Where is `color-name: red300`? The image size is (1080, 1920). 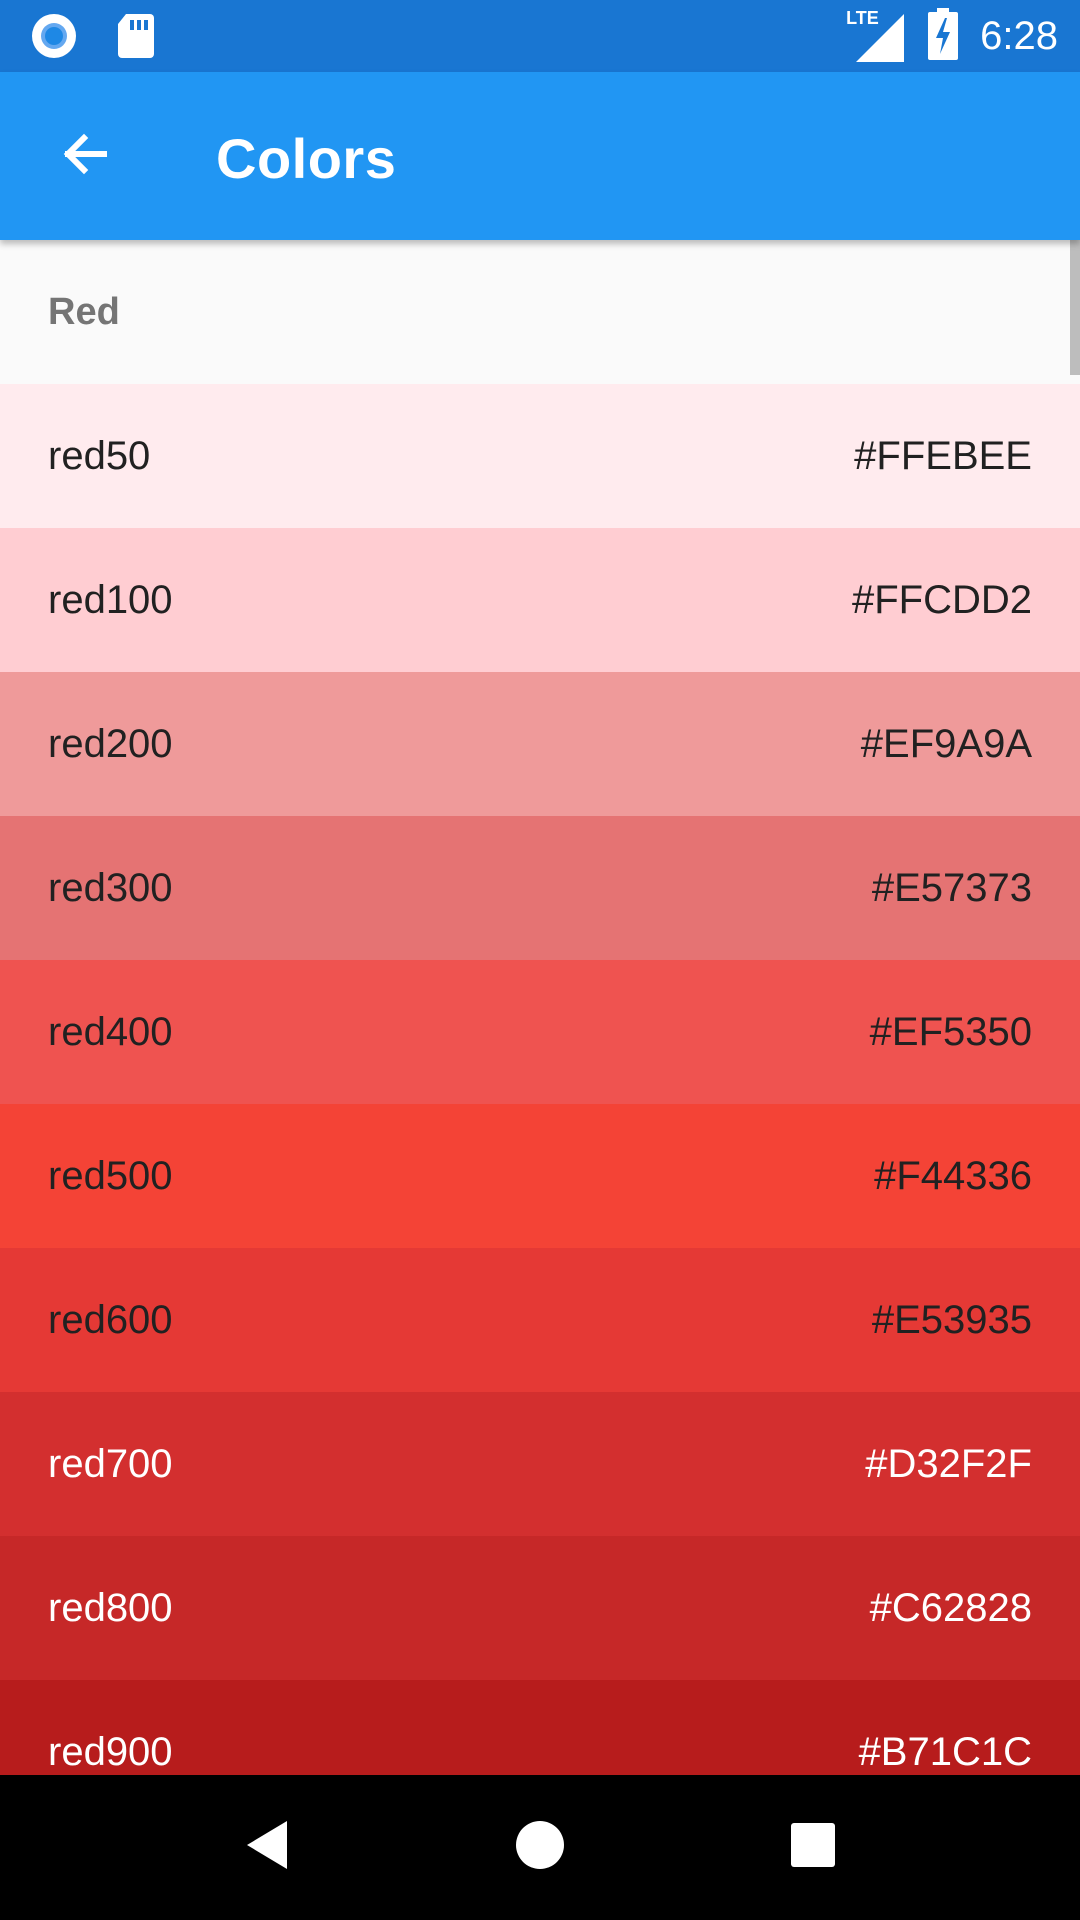 color-name: red300 is located at coordinates (110, 887).